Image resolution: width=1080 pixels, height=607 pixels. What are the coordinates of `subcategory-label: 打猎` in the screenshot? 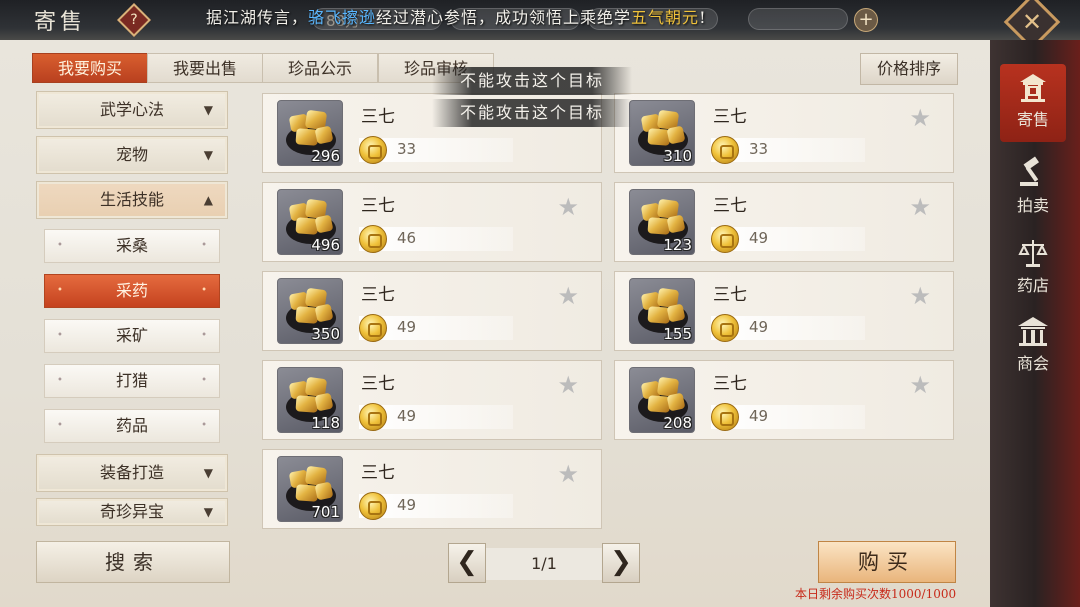 It's located at (131, 380).